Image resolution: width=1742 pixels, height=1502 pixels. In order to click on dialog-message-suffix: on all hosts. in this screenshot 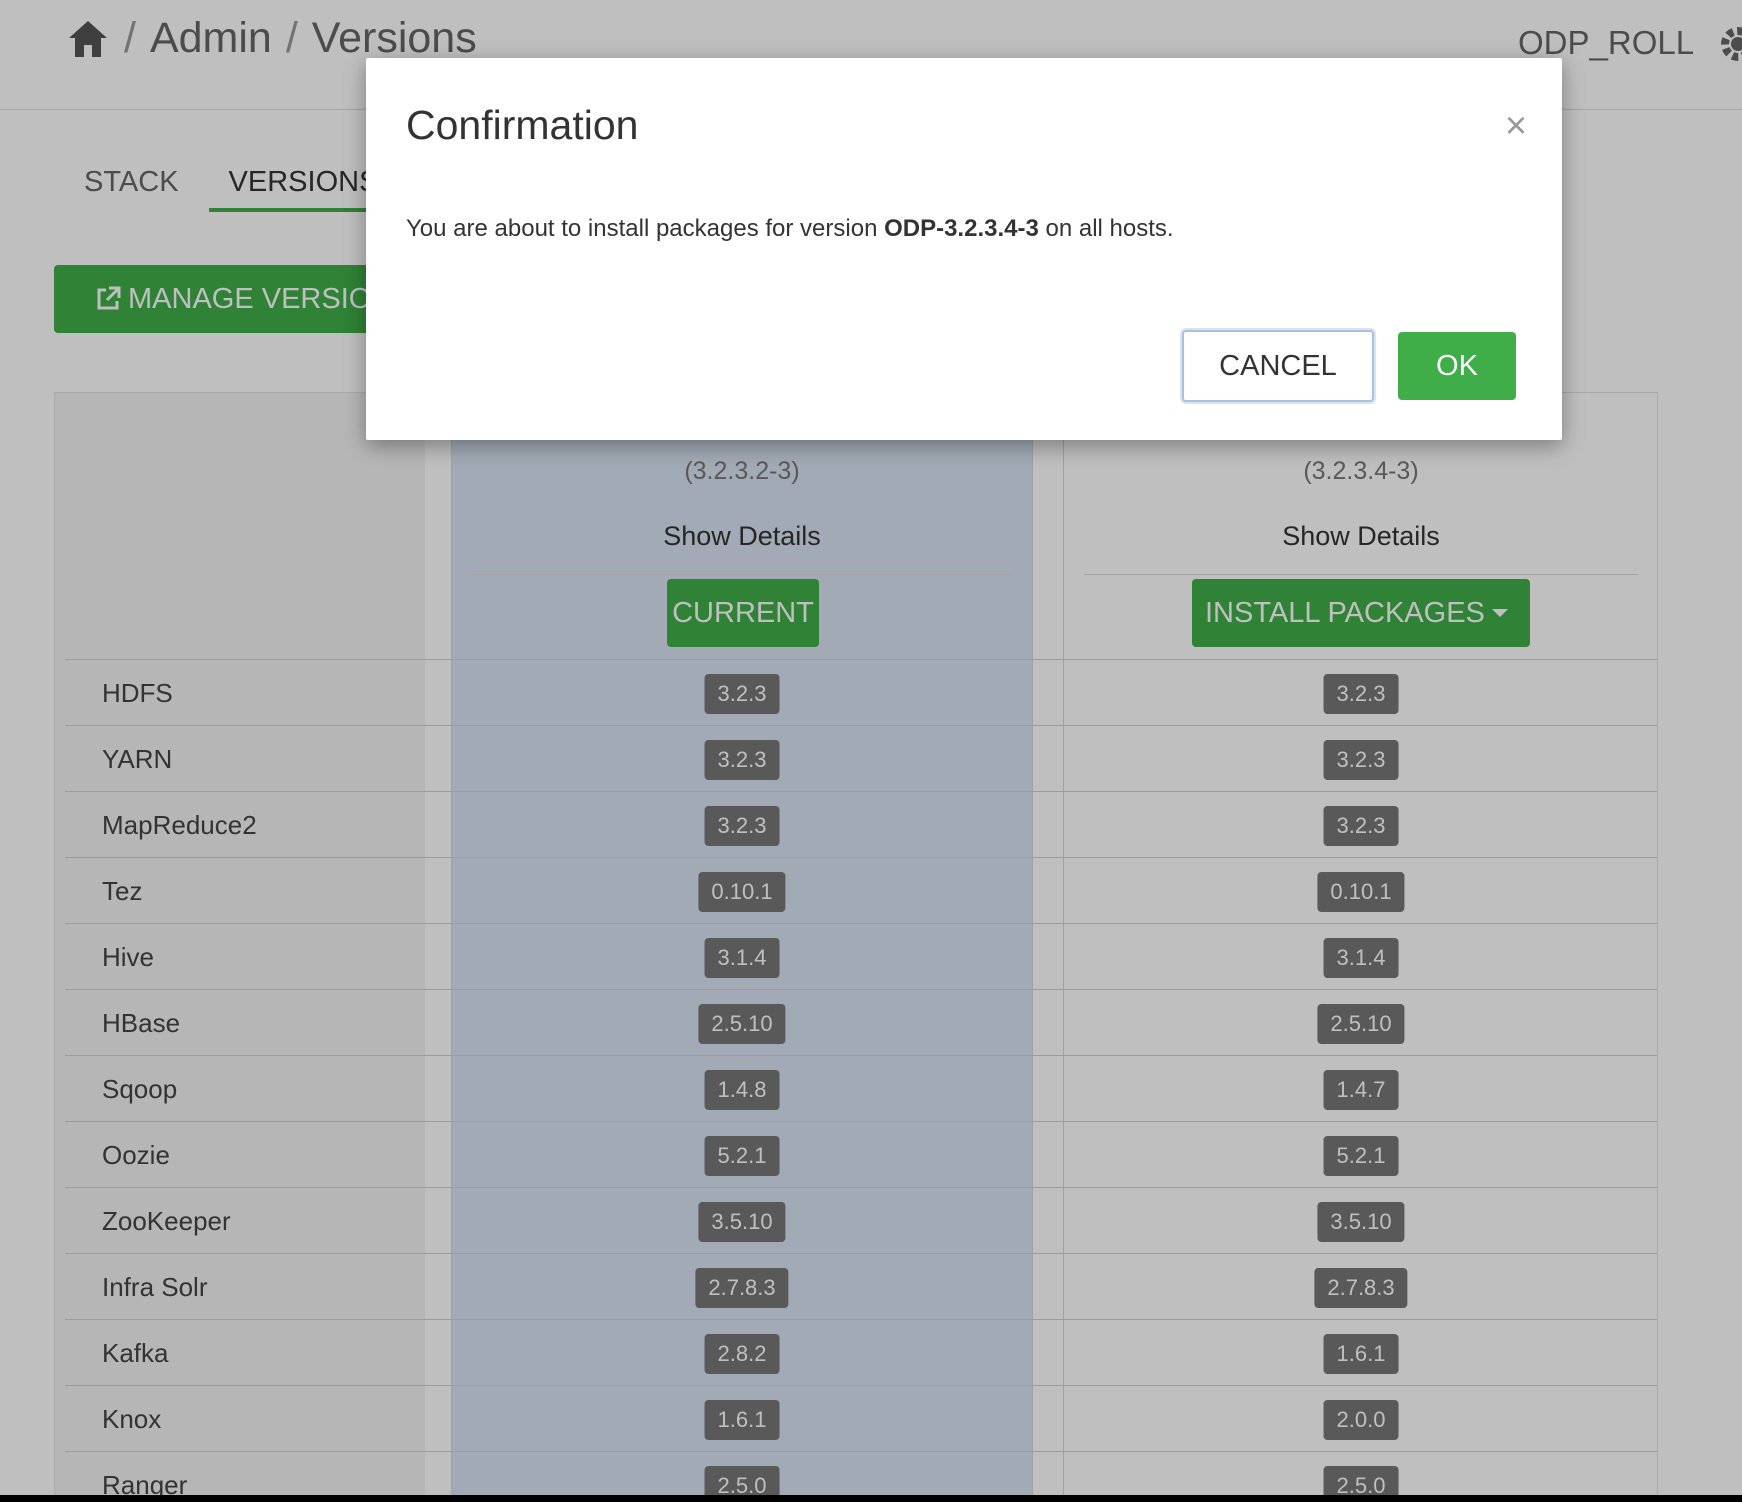, I will do `click(1106, 228)`.